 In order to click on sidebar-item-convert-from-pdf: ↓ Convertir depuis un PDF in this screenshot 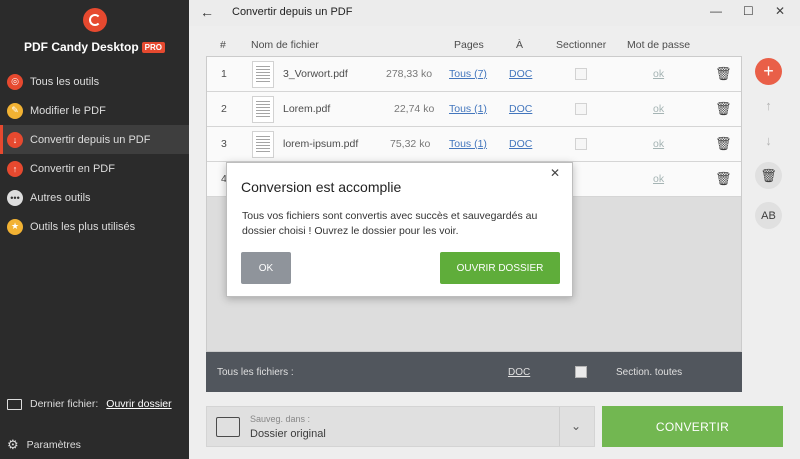, I will do `click(94, 139)`.